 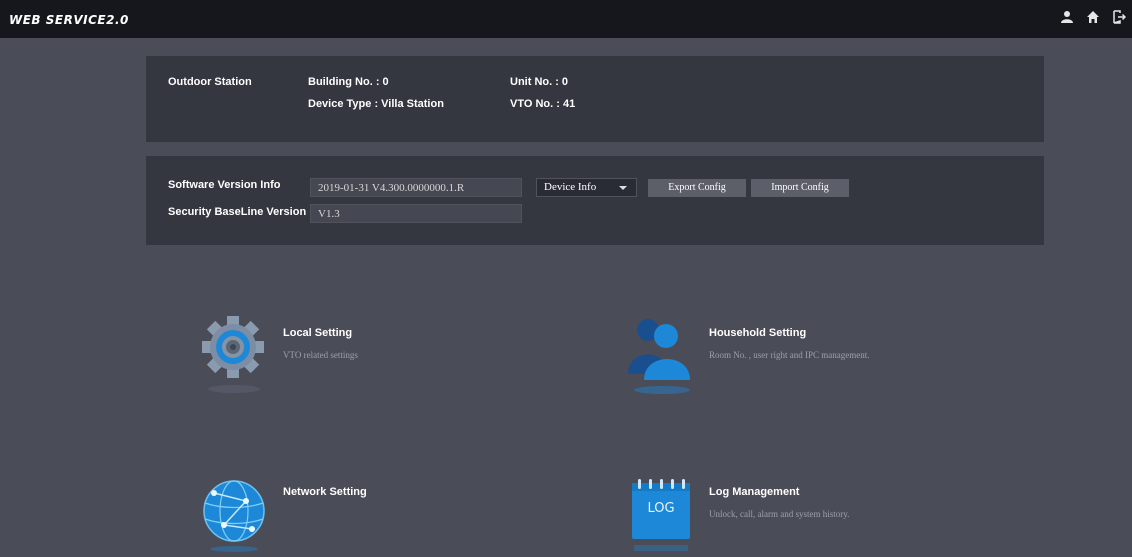 I want to click on device-info-select-value: Device Info, so click(x=570, y=187).